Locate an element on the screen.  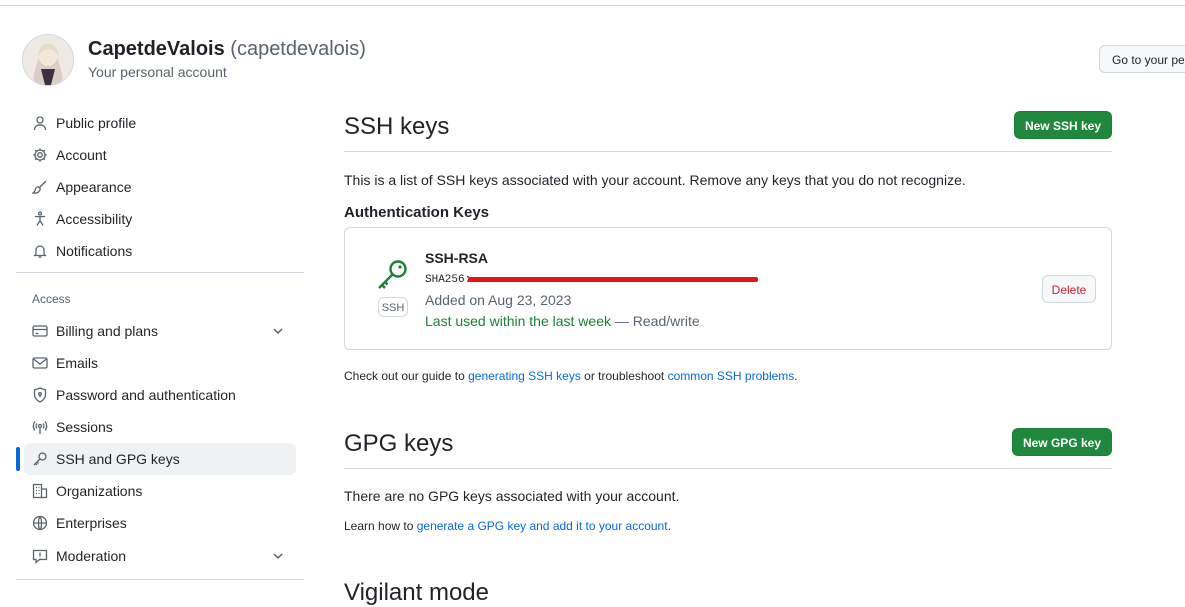
globe-icon is located at coordinates (40, 523).